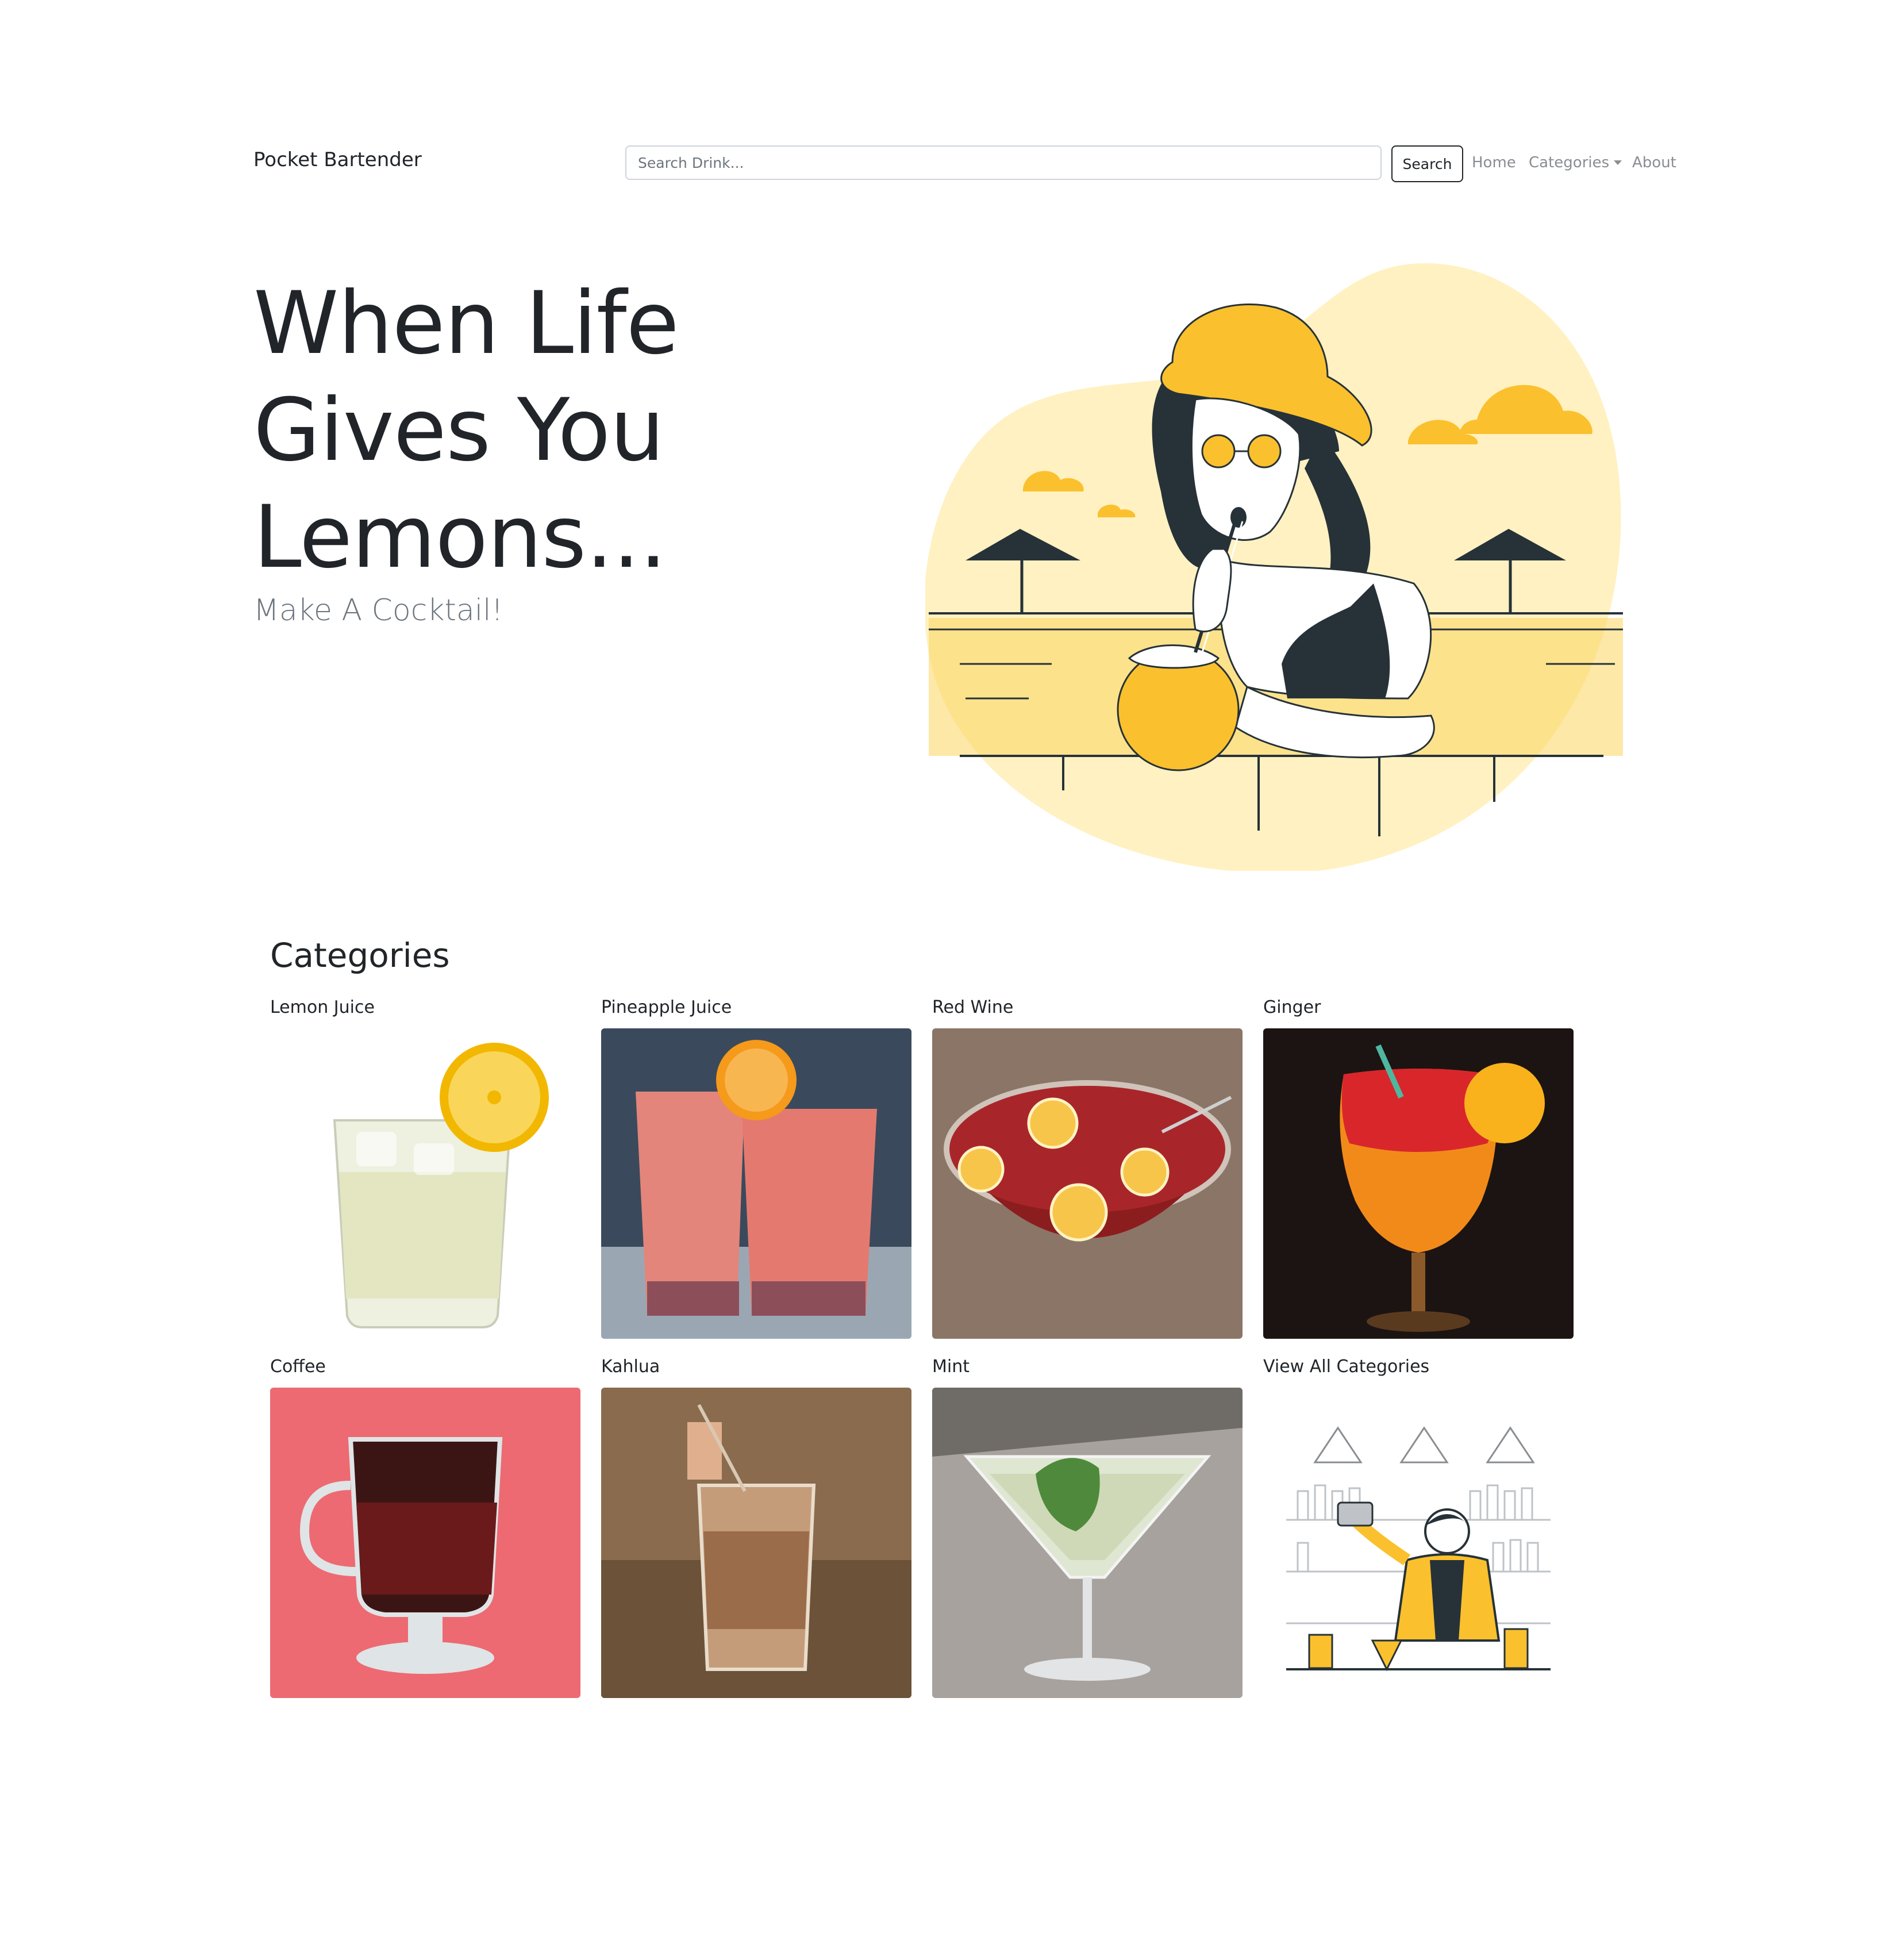 The image size is (1904, 1959). Describe the element at coordinates (667, 1007) in the screenshot. I see `category-card-label: Pineapple Juice` at that location.